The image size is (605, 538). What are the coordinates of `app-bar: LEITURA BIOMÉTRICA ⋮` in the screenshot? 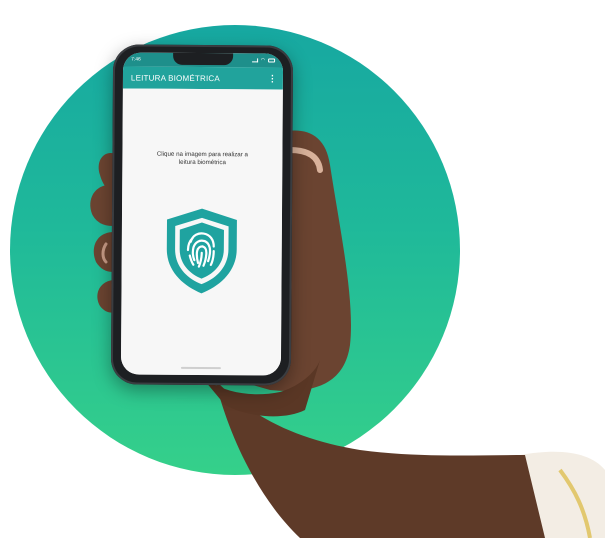 It's located at (203, 78).